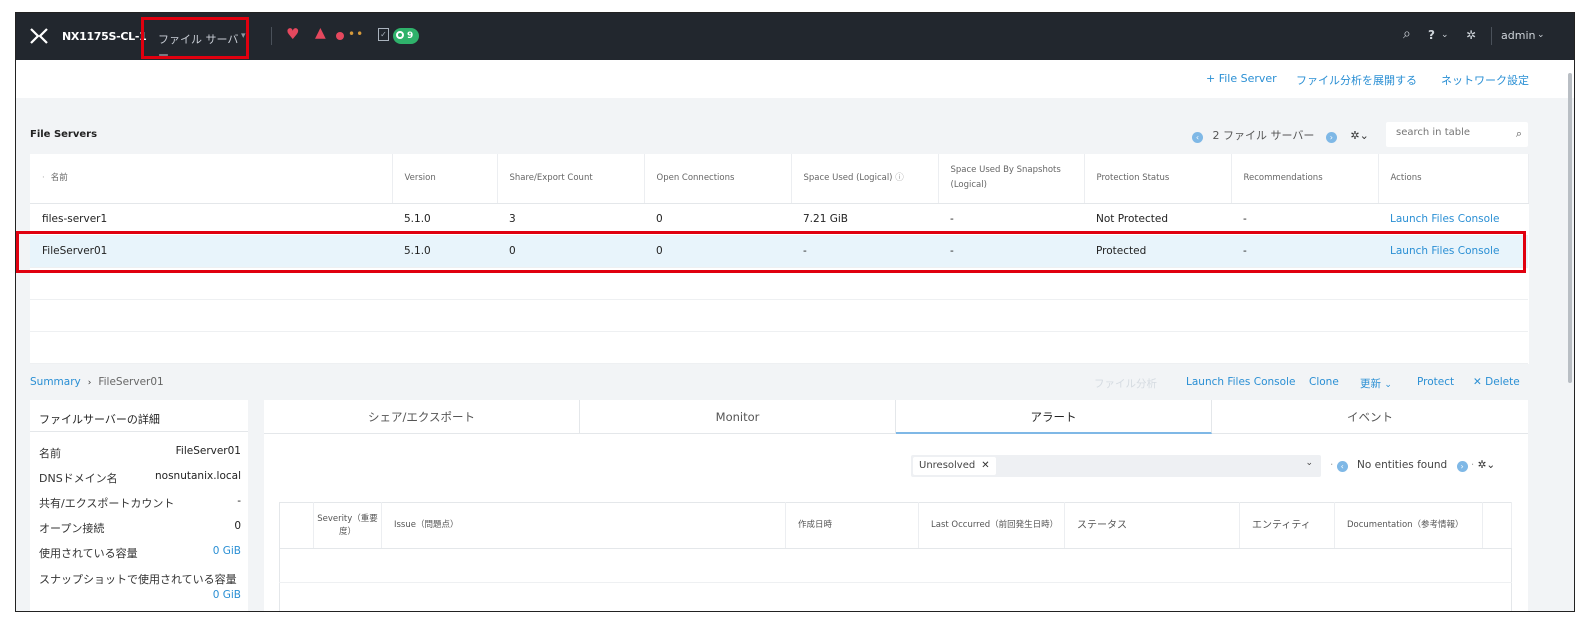 This screenshot has width=1590, height=628. What do you see at coordinates (422, 417) in the screenshot?
I see `tab-shares-exports: シェア/エクスポート` at bounding box center [422, 417].